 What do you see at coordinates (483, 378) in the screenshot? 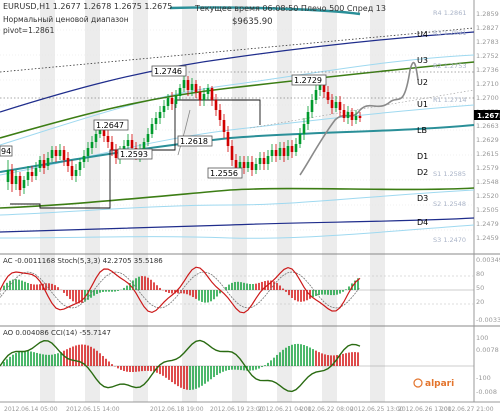
I see `ao-axis-label: -100` at bounding box center [483, 378].